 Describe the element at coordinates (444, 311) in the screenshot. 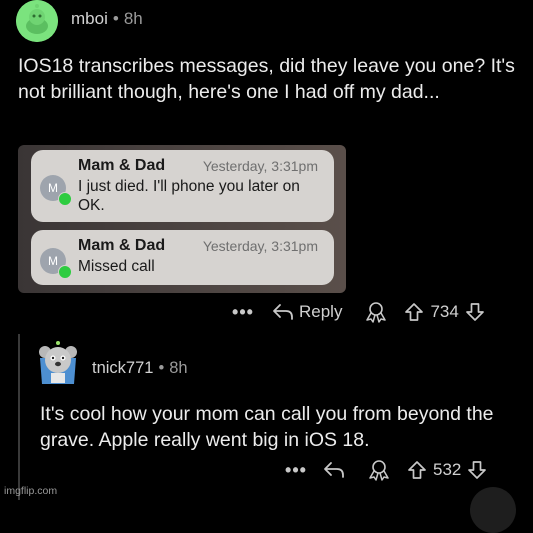

I see `vote-score: 734` at that location.